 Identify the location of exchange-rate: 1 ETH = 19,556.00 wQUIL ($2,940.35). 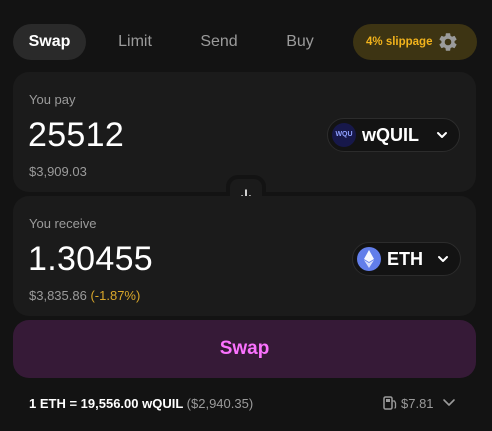
(141, 403).